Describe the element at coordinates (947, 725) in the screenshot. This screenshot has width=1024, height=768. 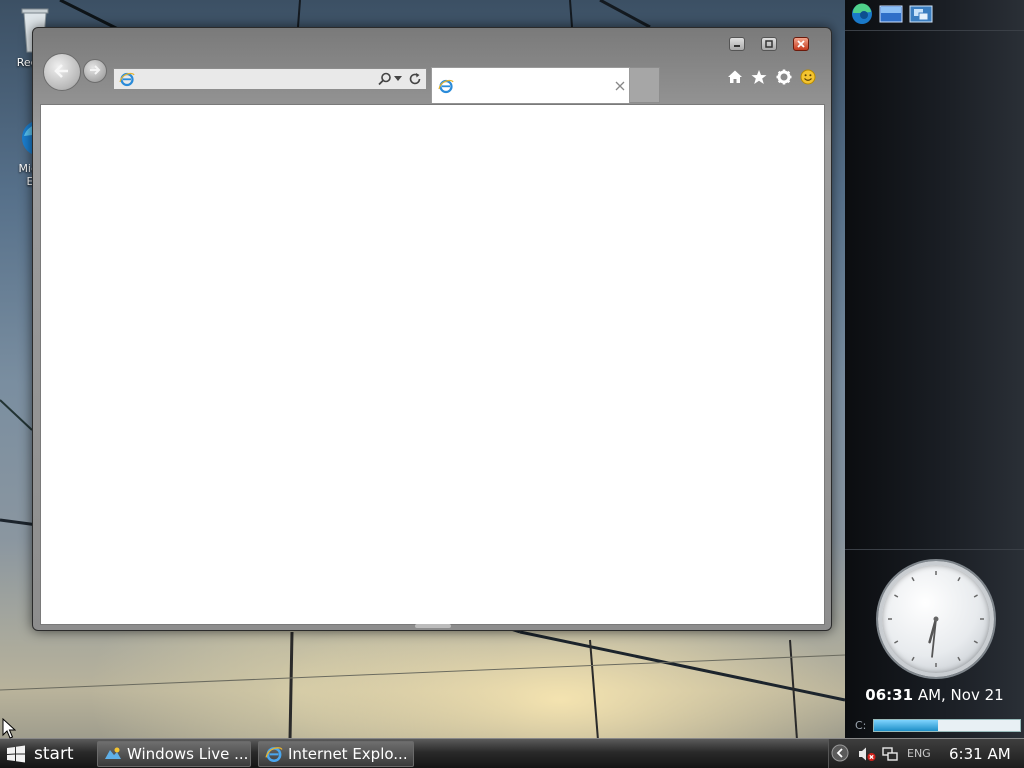
I see `drive-usage-bar` at that location.